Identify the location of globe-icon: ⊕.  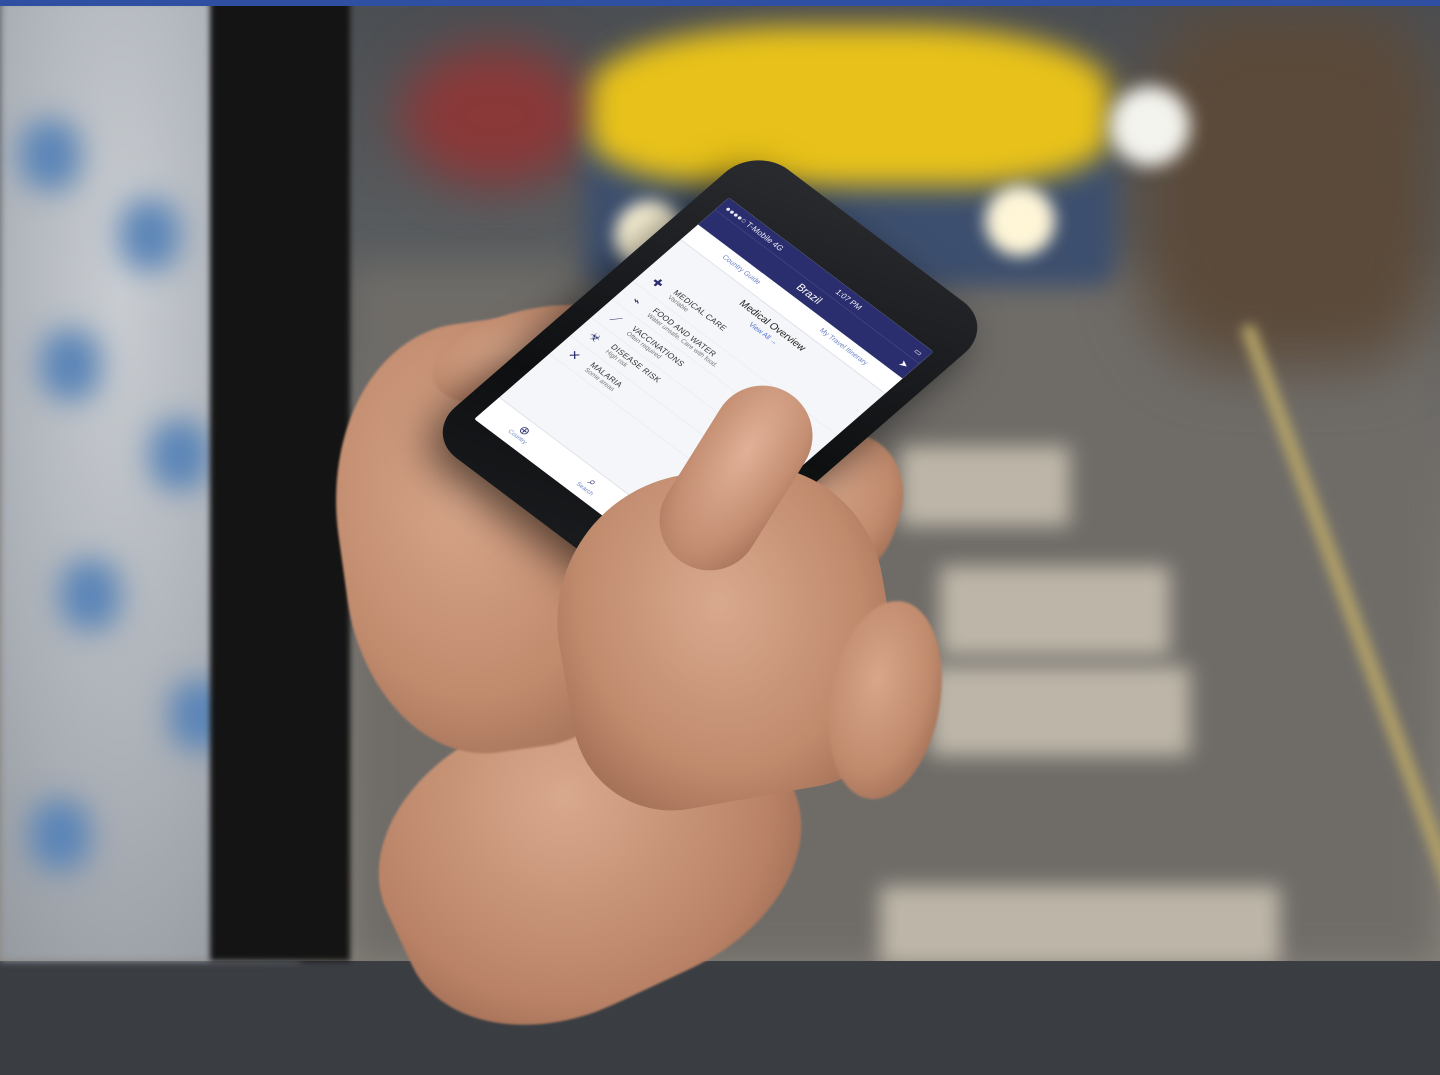
(524, 430).